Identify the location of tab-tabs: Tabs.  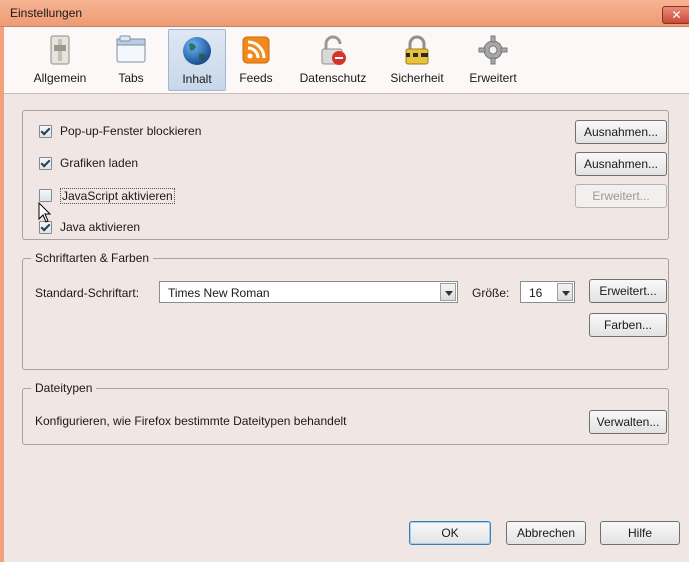
(131, 60).